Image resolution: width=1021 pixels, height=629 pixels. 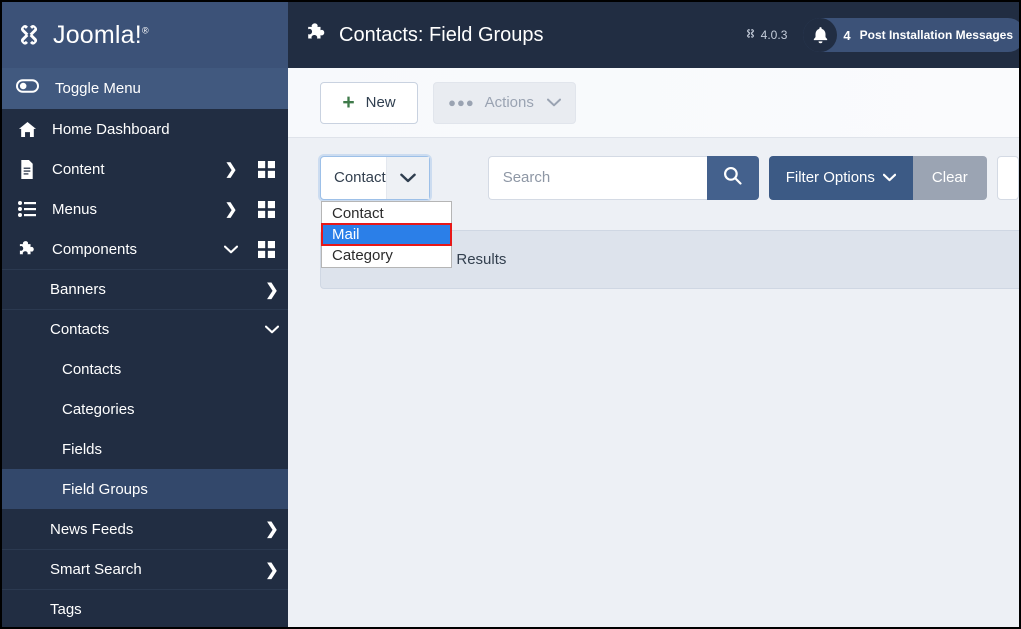 I want to click on document-icon, so click(x=27, y=169).